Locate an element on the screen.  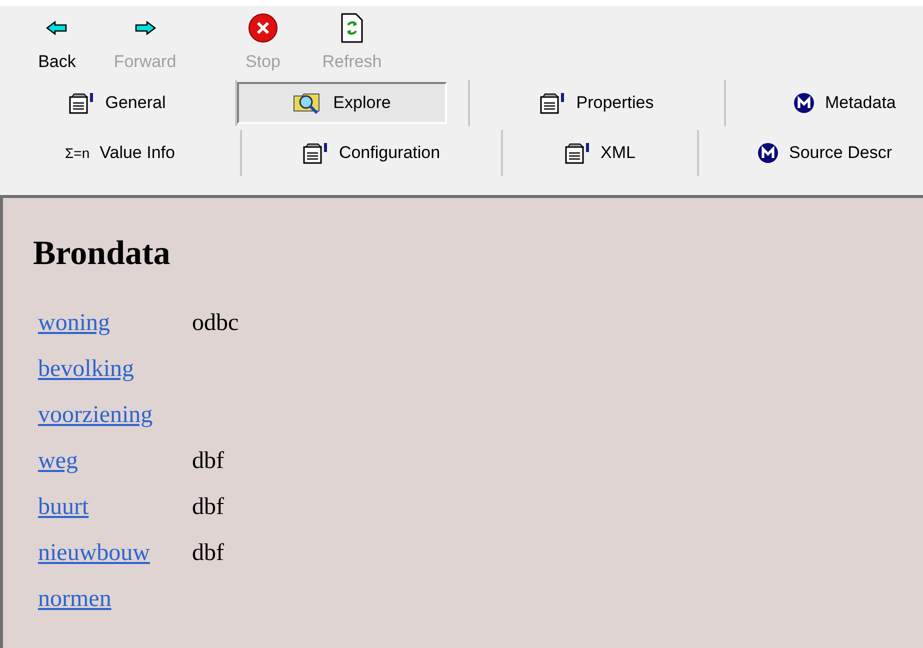
source-link: weg is located at coordinates (115, 461).